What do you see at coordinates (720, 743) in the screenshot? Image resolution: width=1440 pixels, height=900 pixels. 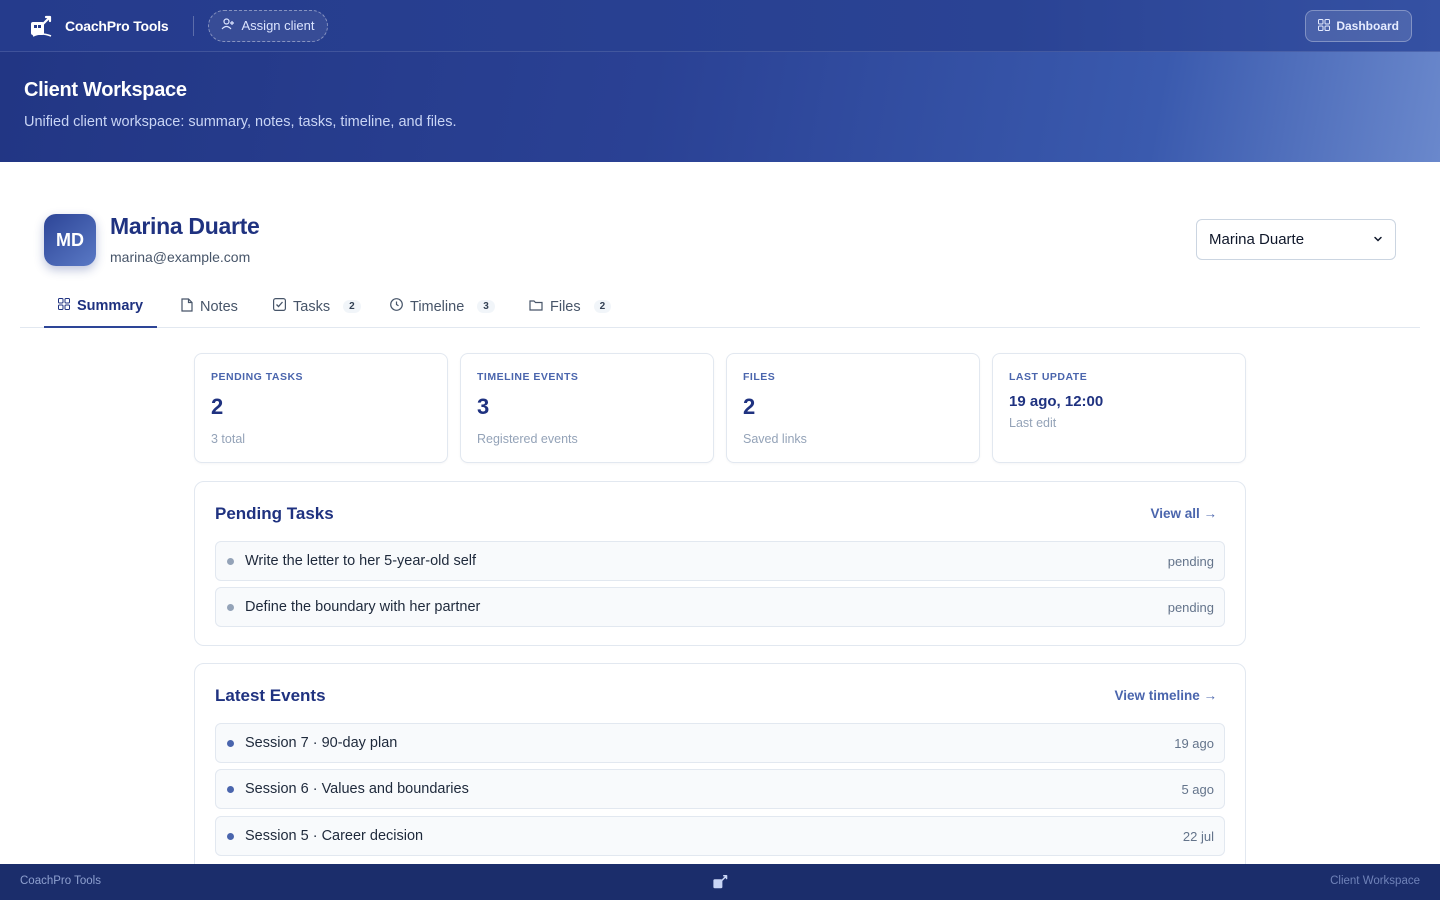 I see `event-row: Session 7 · 90-day plan 19 ago` at bounding box center [720, 743].